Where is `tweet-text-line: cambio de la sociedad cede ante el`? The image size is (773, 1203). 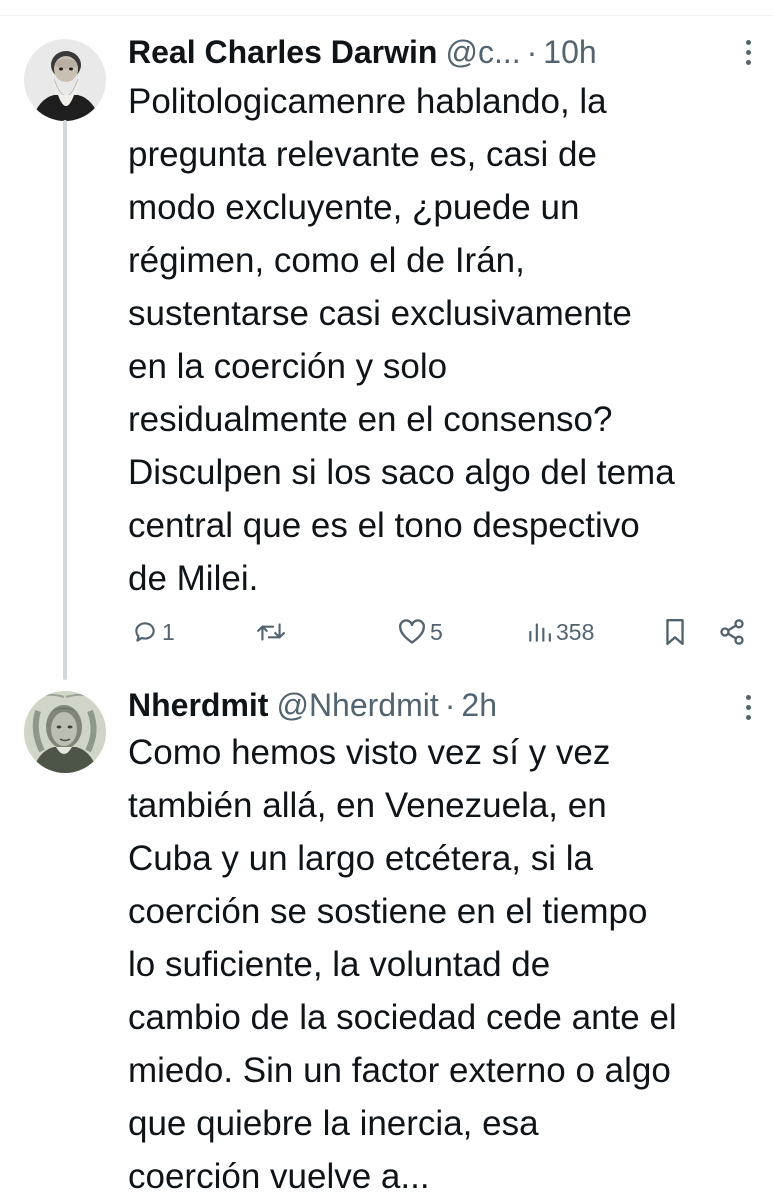 tweet-text-line: cambio de la sociedad cede ante el is located at coordinates (402, 1017).